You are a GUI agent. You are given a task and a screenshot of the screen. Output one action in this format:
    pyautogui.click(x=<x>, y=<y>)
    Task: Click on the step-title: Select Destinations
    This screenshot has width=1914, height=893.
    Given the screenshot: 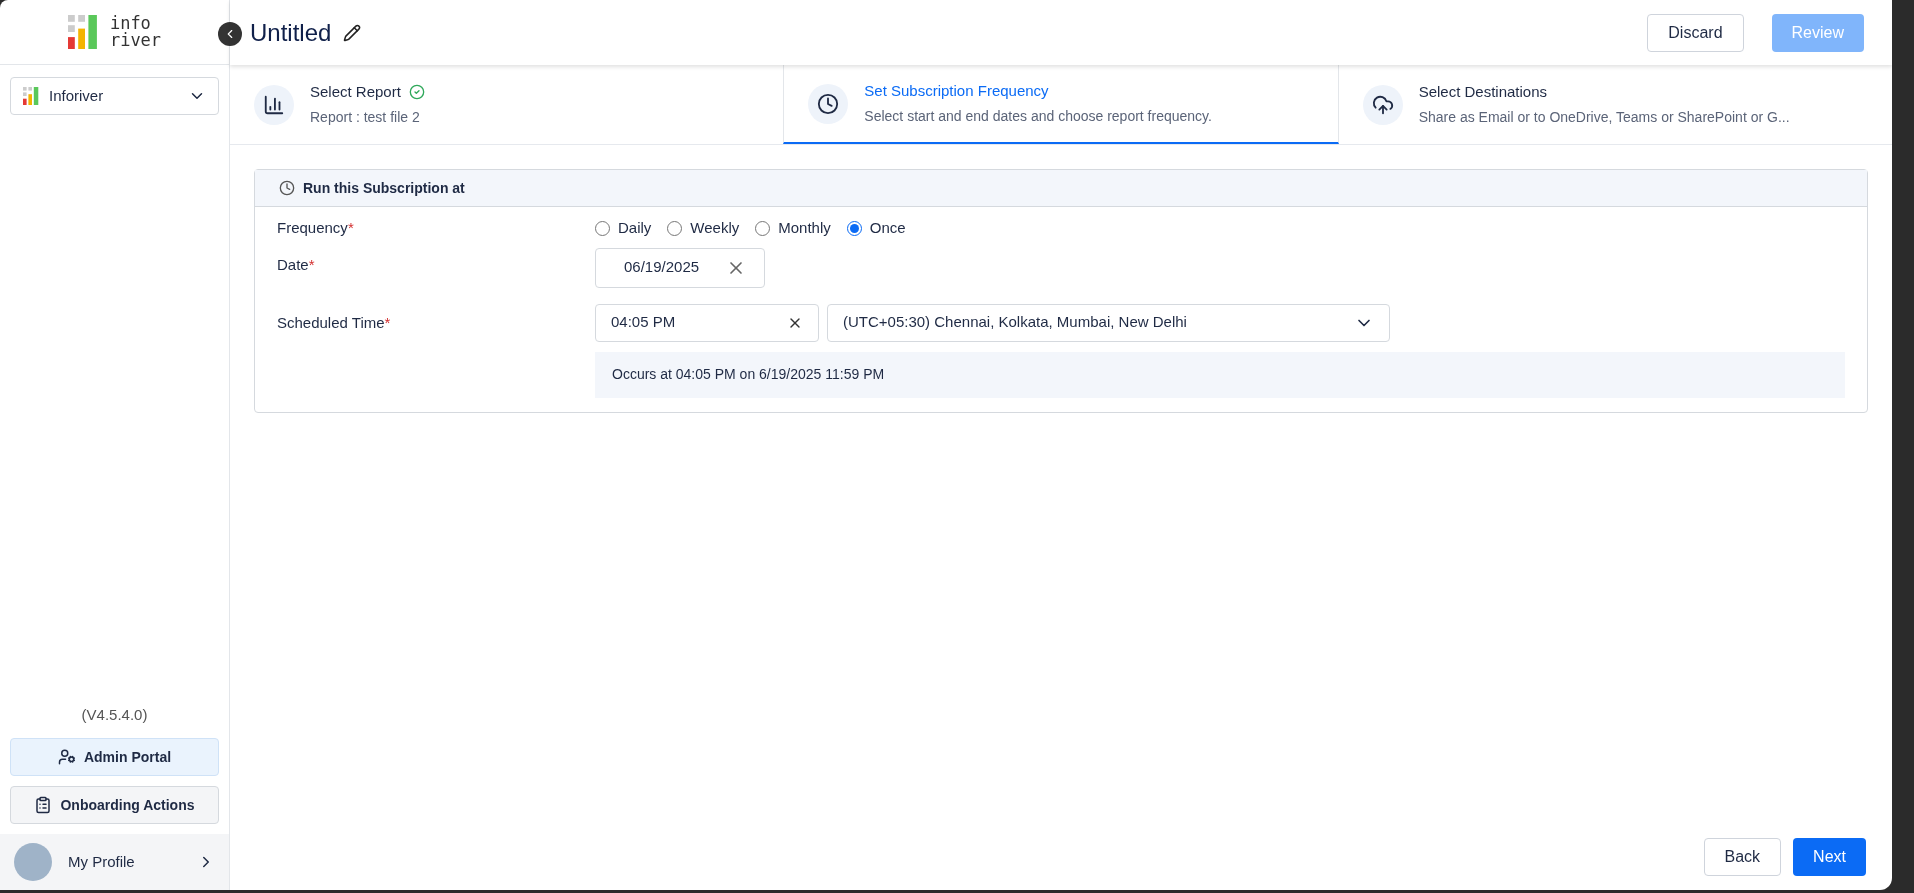 What is the action you would take?
    pyautogui.click(x=1483, y=91)
    